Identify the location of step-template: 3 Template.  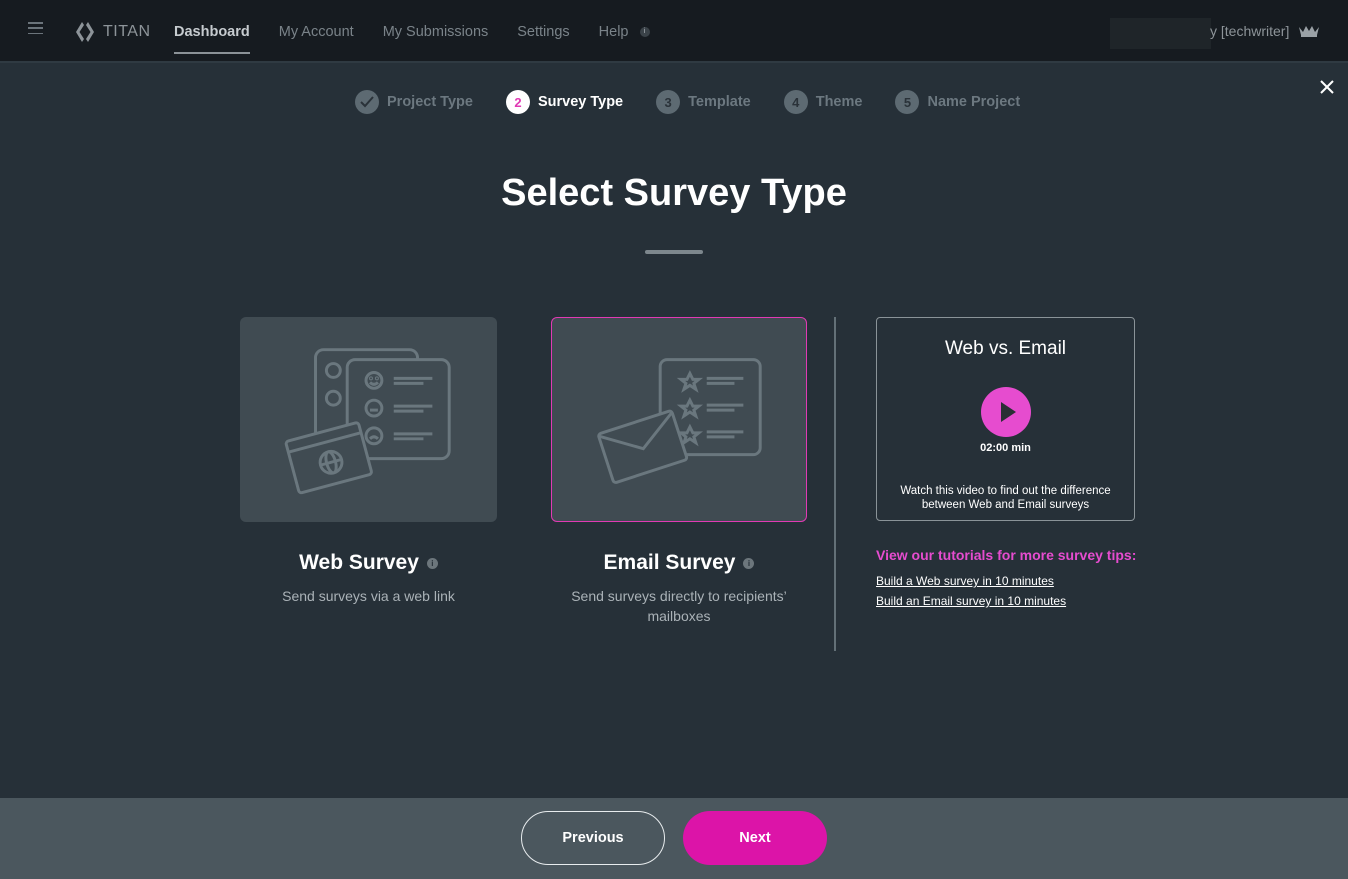
(703, 102).